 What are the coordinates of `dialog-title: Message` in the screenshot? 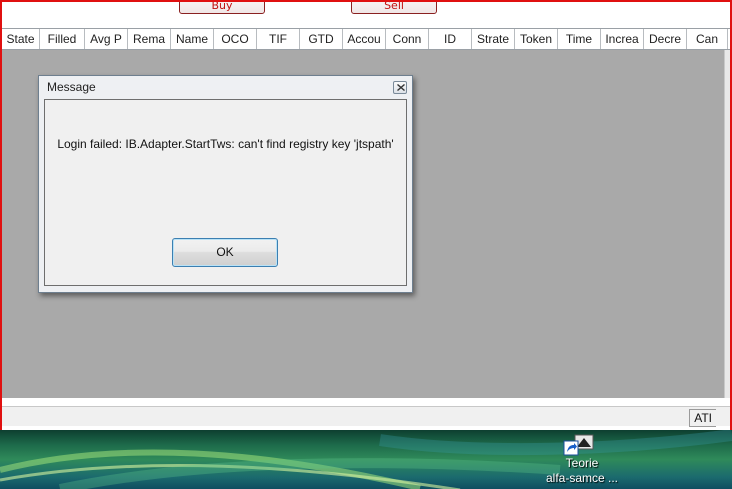 It's located at (71, 87).